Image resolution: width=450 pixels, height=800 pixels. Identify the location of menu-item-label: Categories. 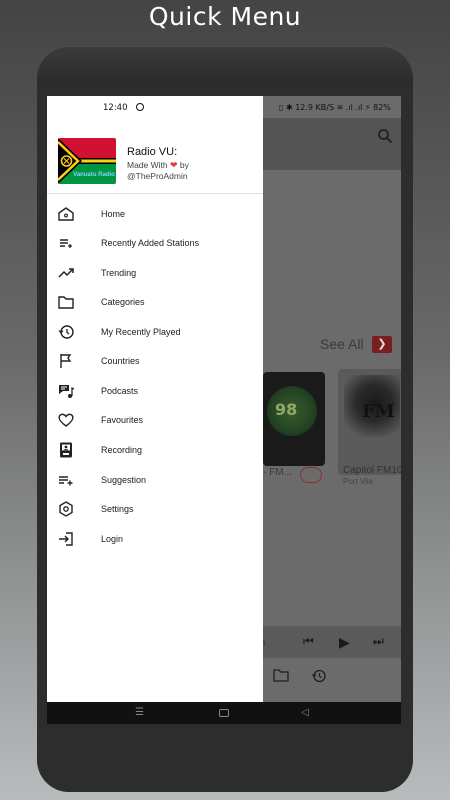
(123, 302).